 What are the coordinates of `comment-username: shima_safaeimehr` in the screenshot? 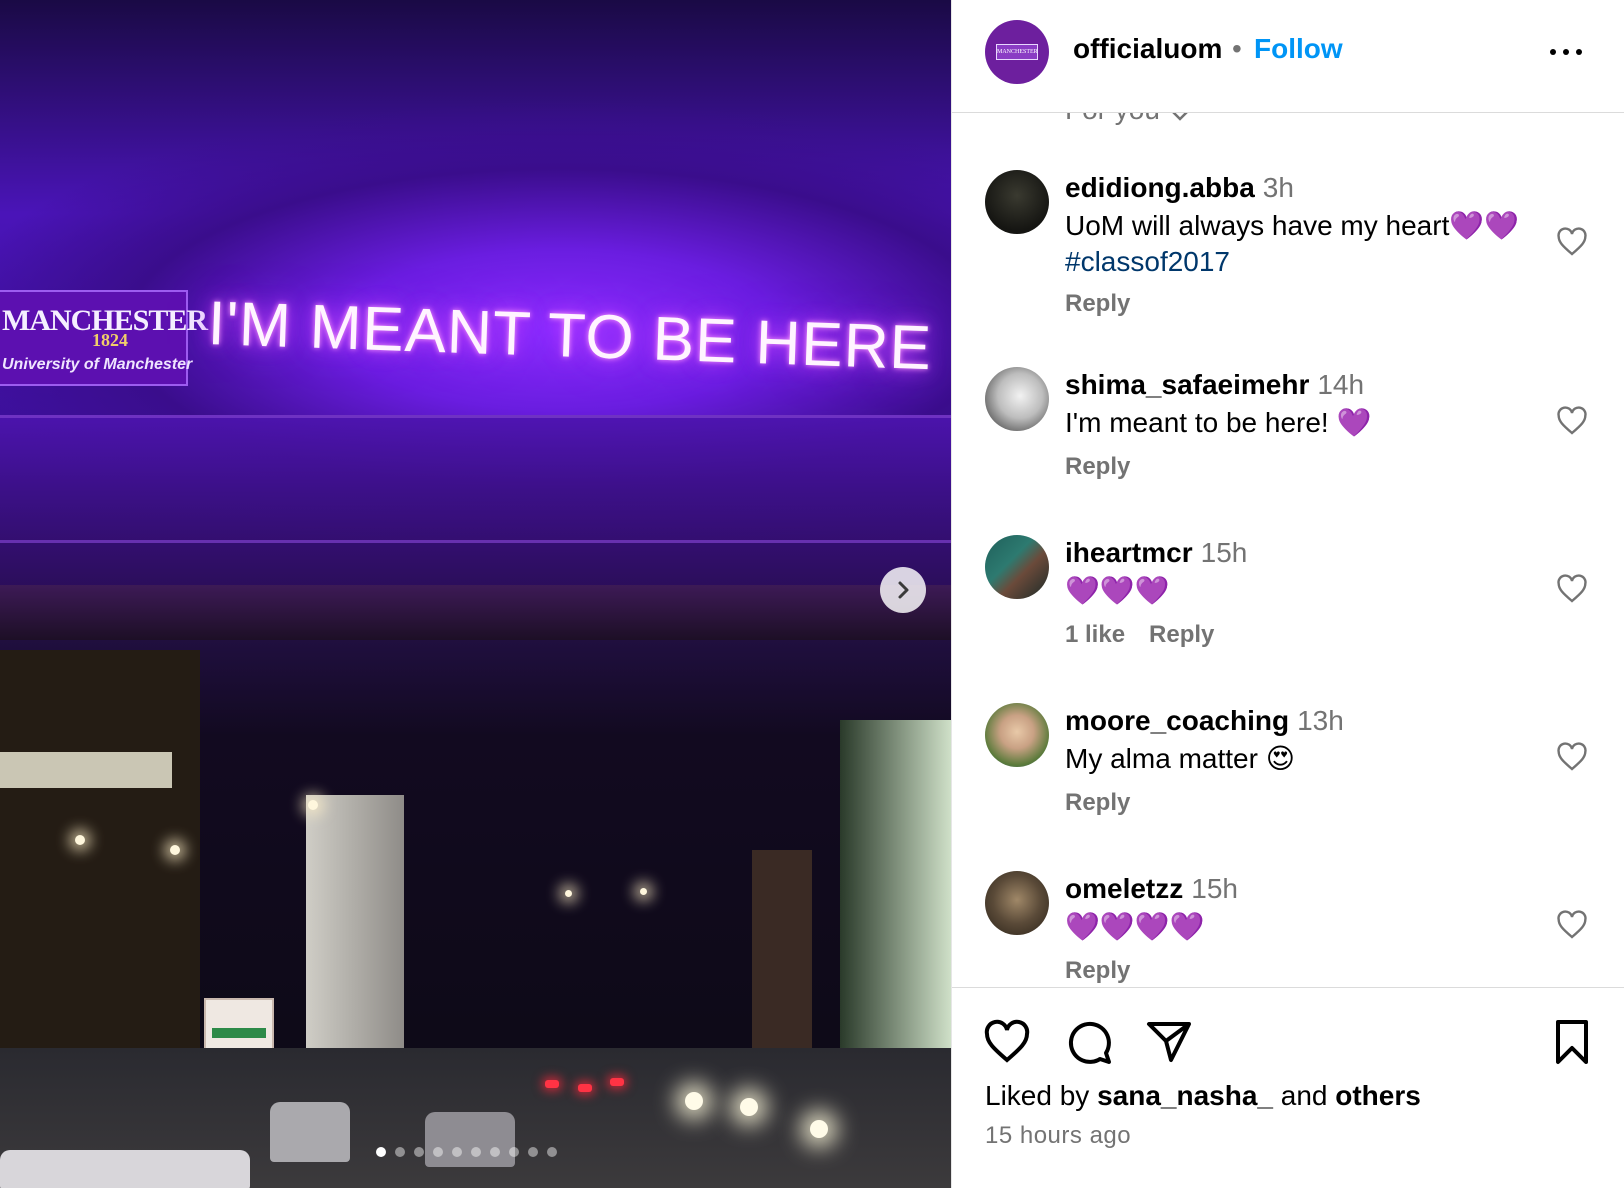 It's located at (1187, 384).